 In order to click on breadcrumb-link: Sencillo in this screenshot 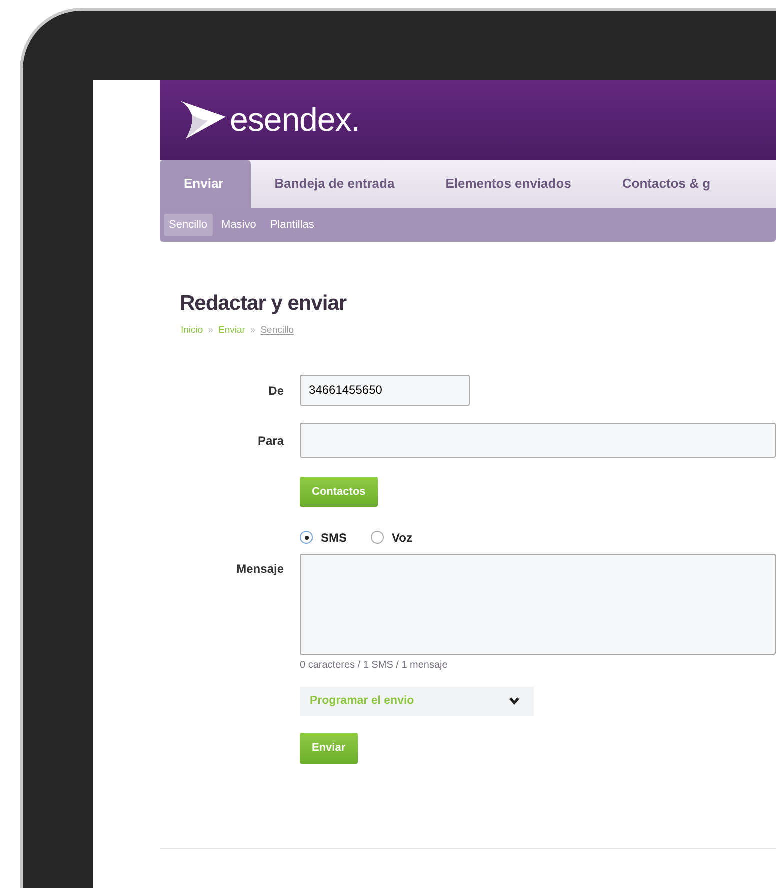, I will do `click(277, 331)`.